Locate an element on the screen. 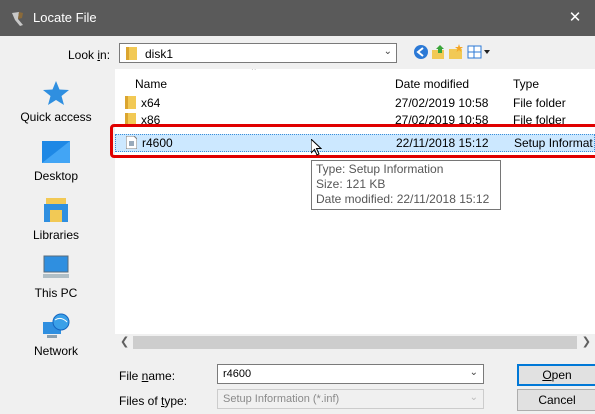 This screenshot has width=595, height=414. libraries-icon is located at coordinates (56, 210).